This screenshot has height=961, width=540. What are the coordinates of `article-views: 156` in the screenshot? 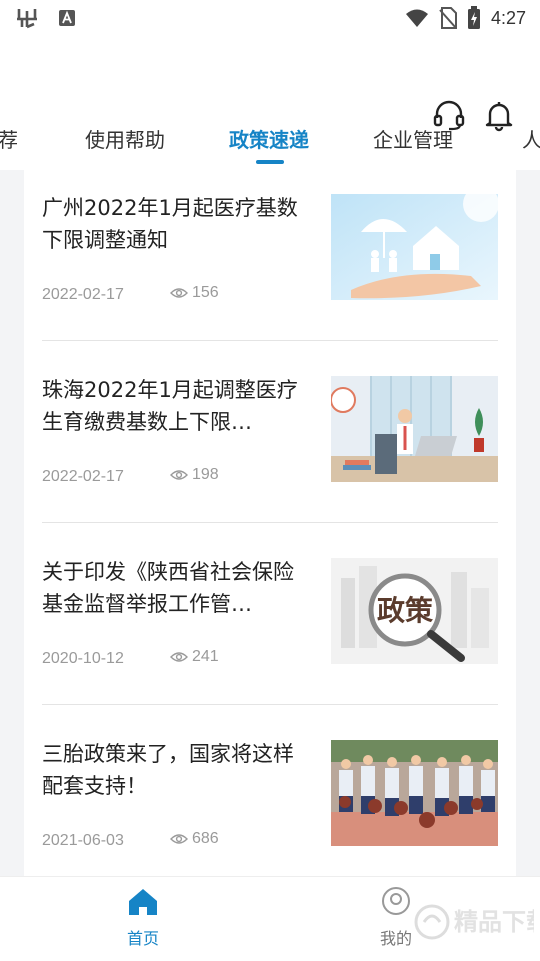 It's located at (194, 293).